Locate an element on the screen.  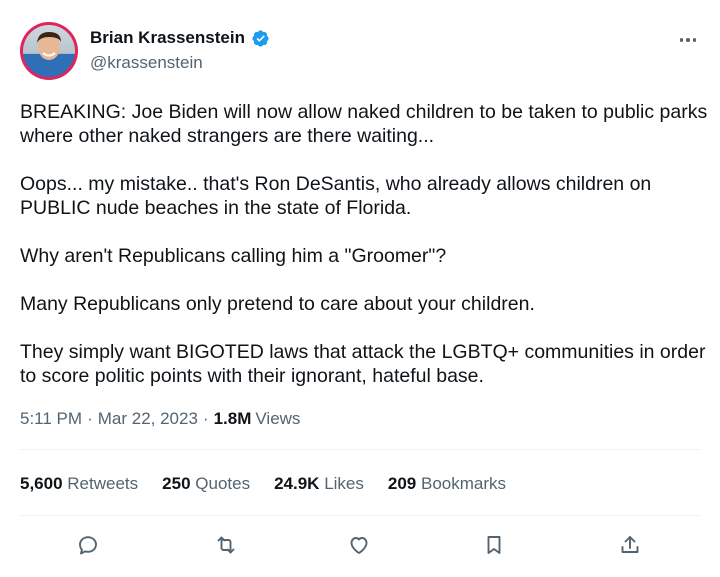
user-handle: @krassenstein is located at coordinates (146, 63).